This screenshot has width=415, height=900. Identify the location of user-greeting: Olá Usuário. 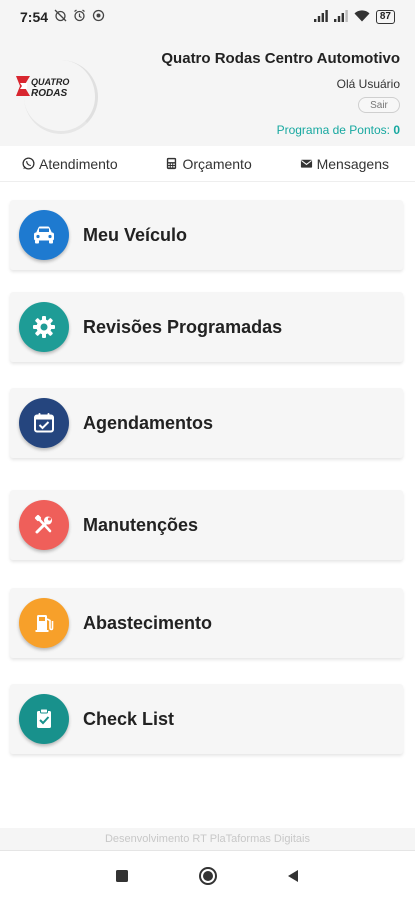
(368, 84).